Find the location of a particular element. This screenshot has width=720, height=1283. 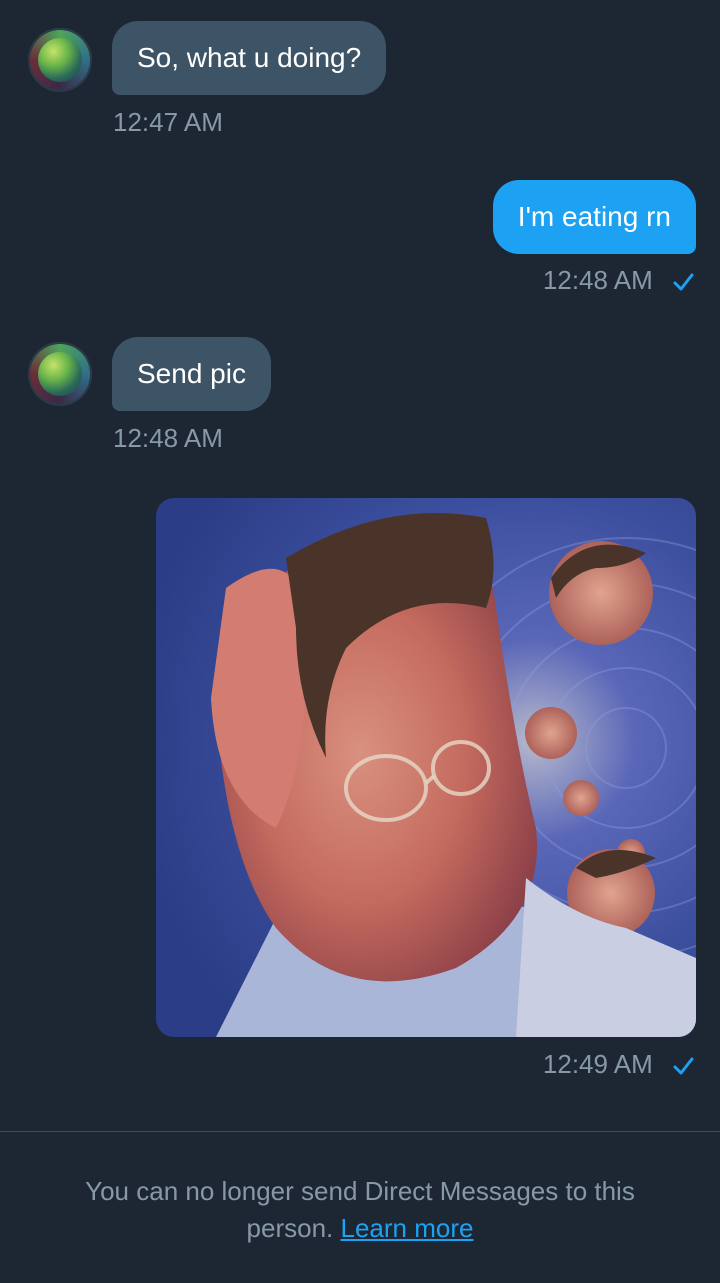

message-timestamp-row: 12:48 AM is located at coordinates (618, 280).